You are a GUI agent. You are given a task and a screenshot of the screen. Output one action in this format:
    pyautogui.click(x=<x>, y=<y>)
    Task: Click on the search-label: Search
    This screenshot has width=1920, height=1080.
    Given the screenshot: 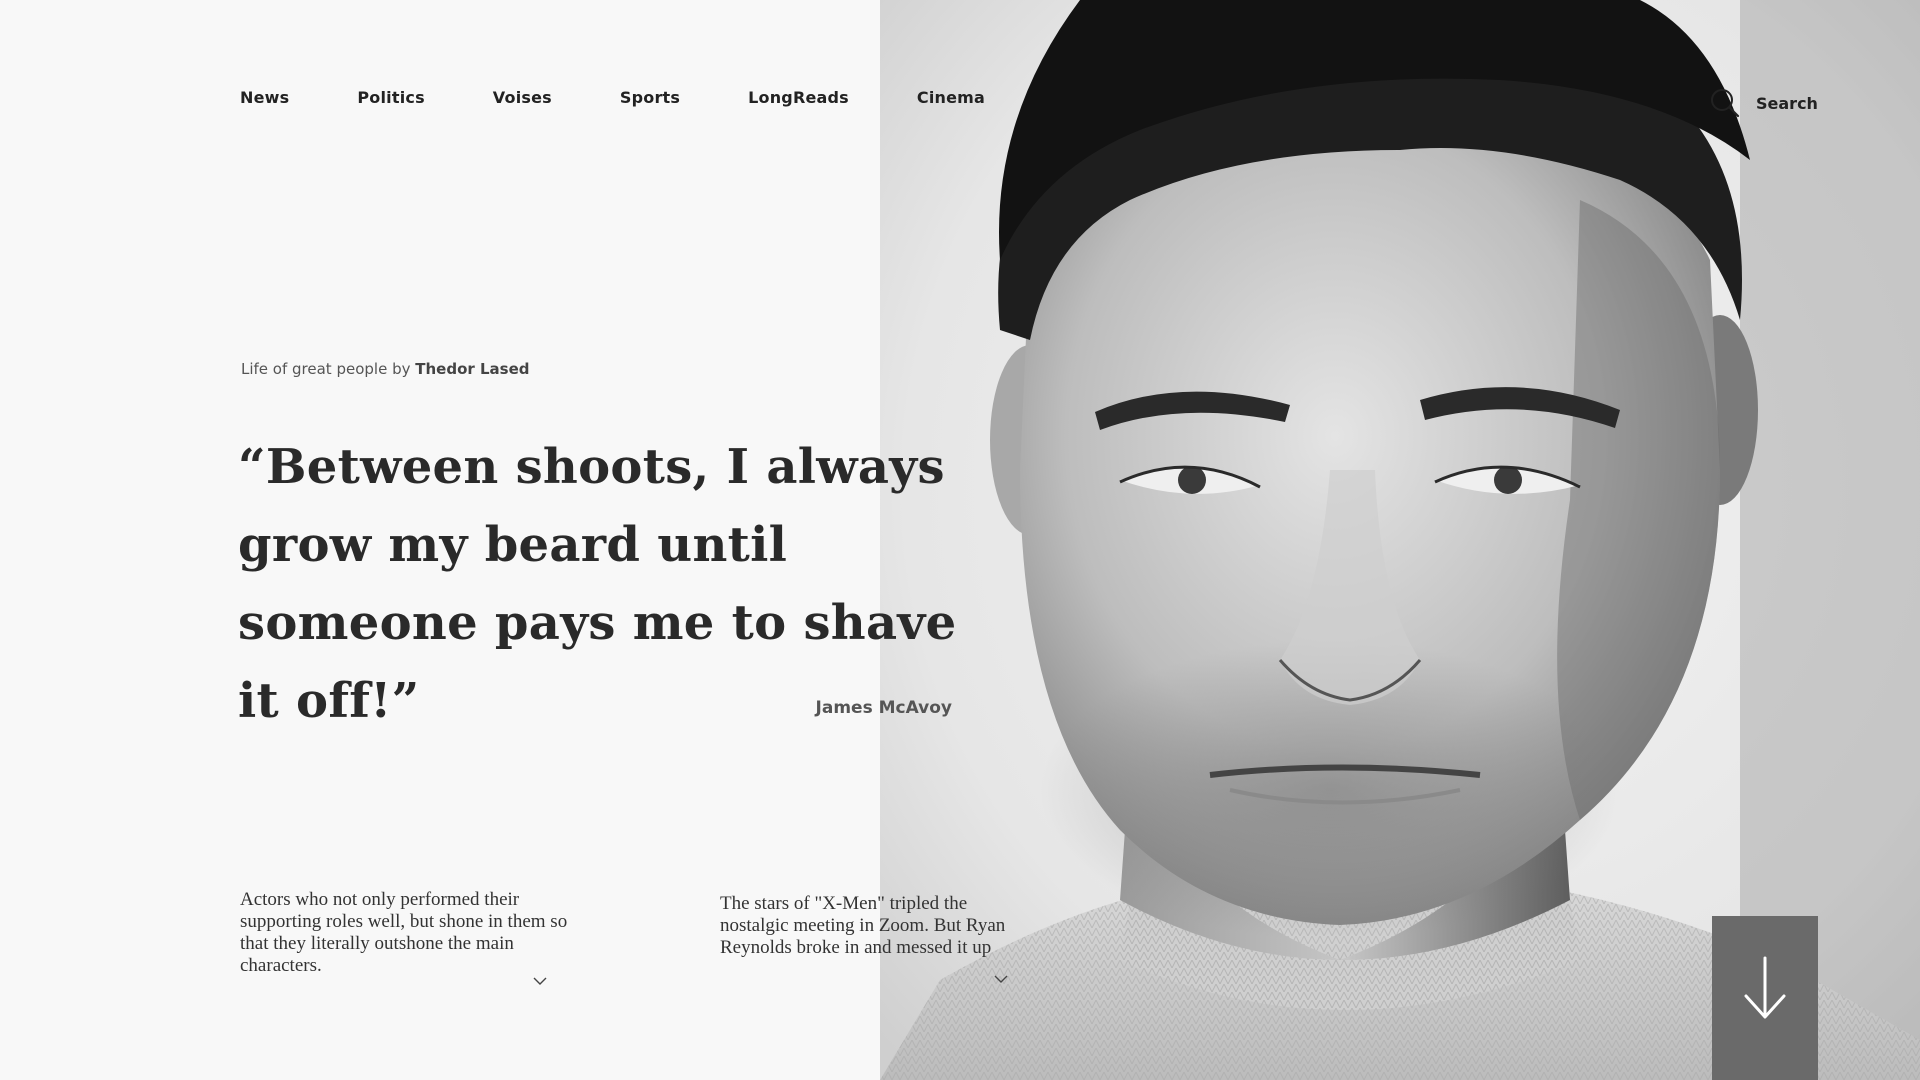 What is the action you would take?
    pyautogui.click(x=1787, y=103)
    